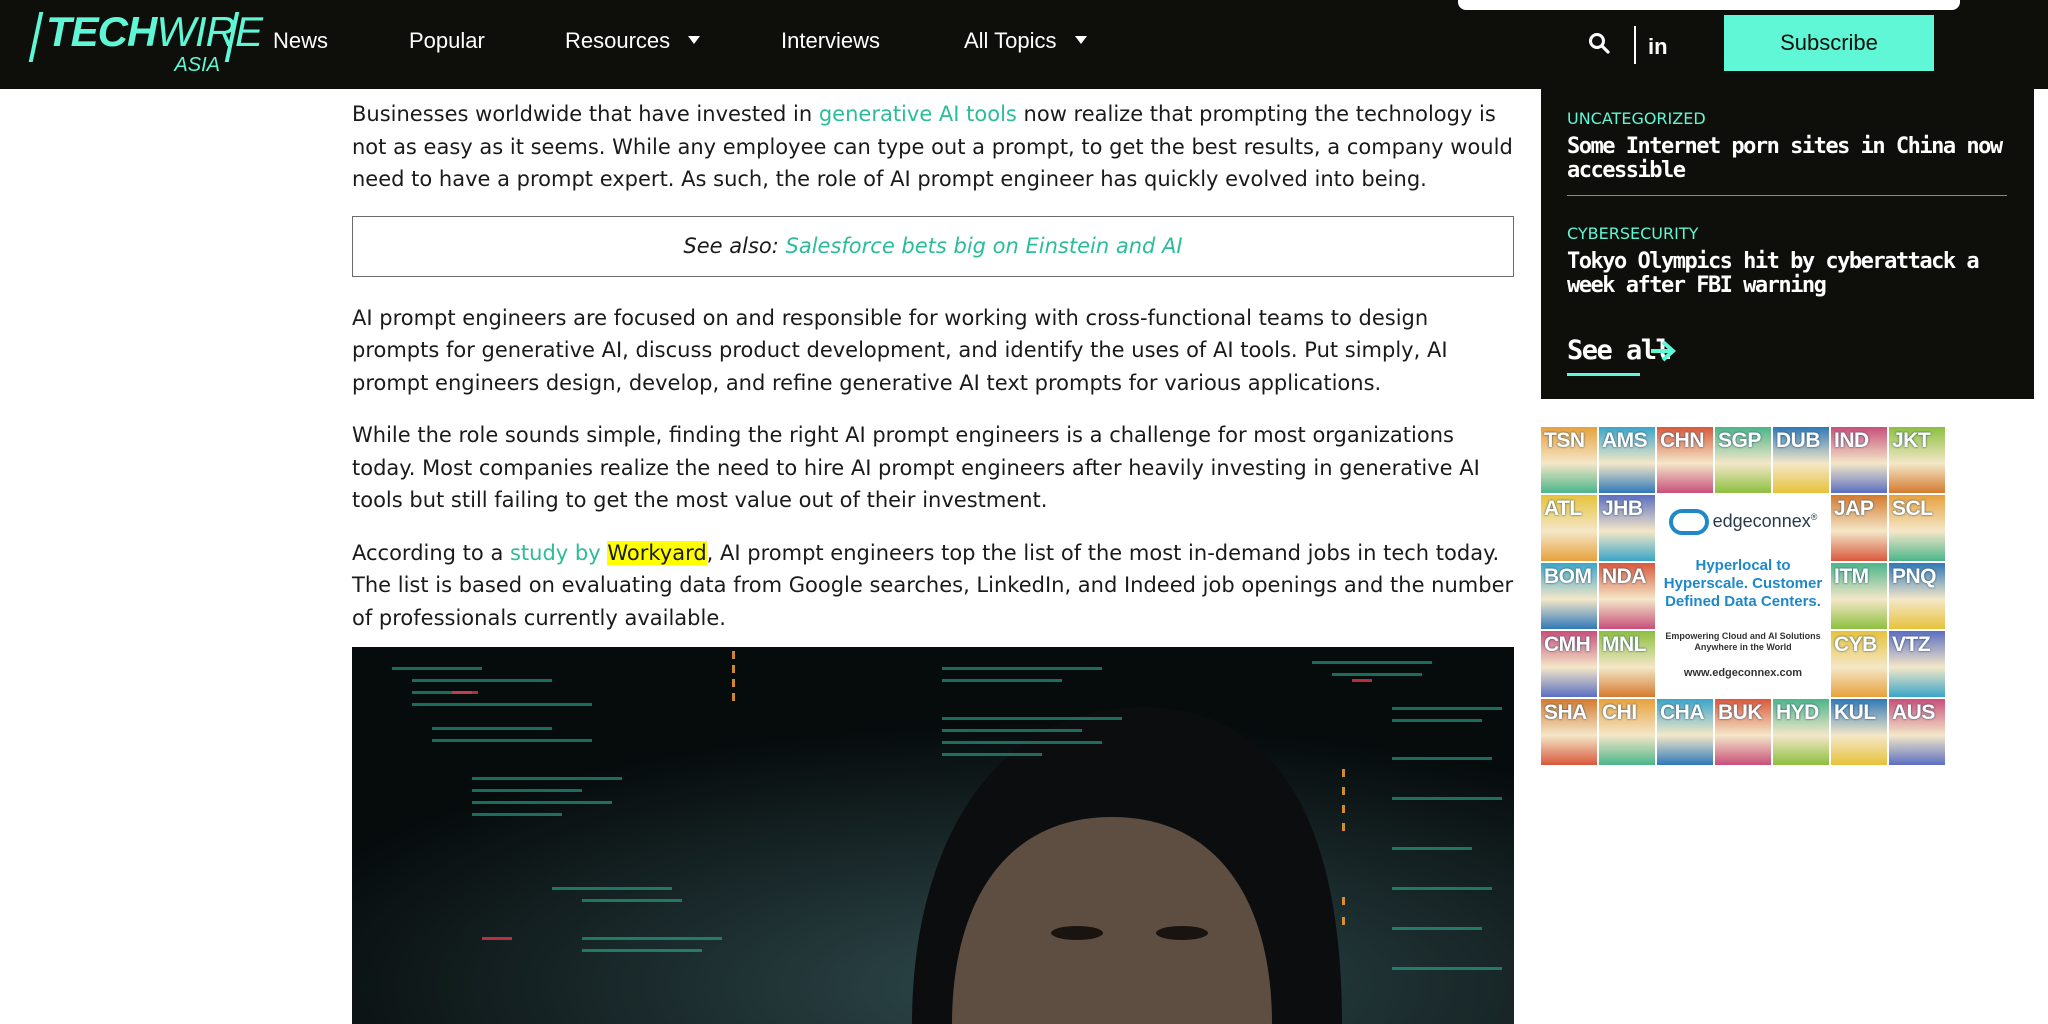 This screenshot has height=1024, width=2048. I want to click on see-also-label: See also:, so click(734, 245).